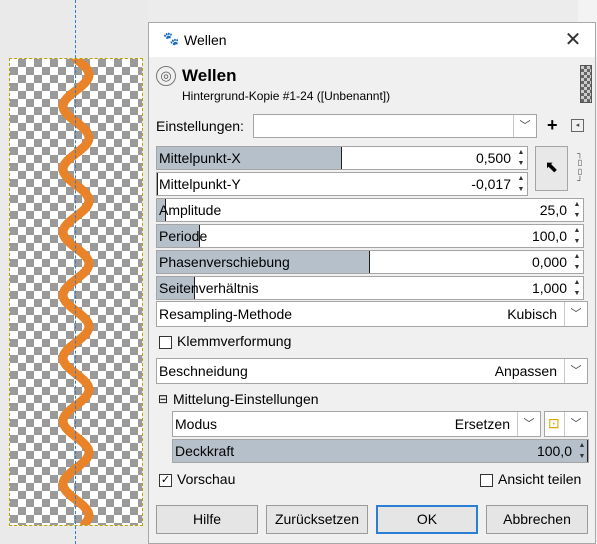 The height and width of the screenshot is (544, 597). I want to click on window-title: Wellen, so click(205, 40).